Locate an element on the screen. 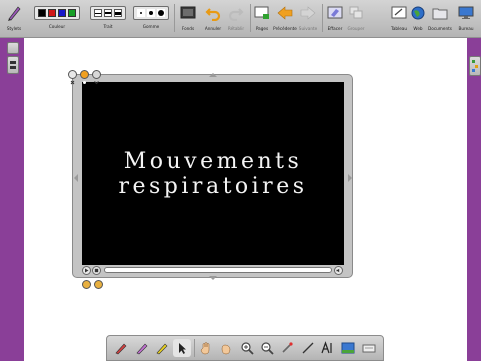  pages-label: Pages is located at coordinates (262, 28).